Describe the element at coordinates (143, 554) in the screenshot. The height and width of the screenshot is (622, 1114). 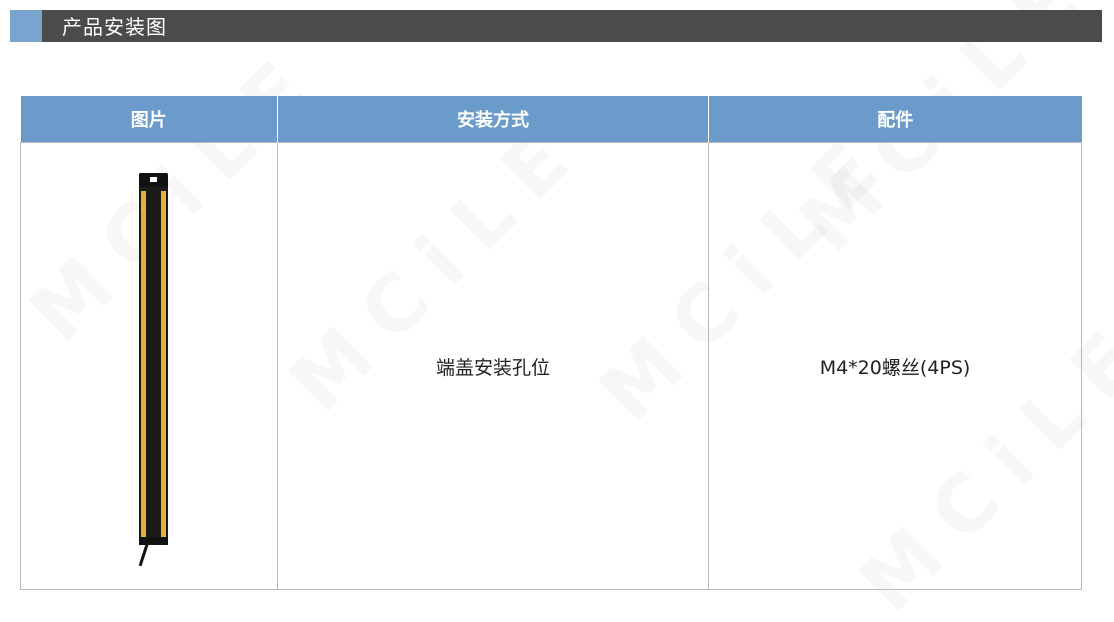
I see `bar-cable` at that location.